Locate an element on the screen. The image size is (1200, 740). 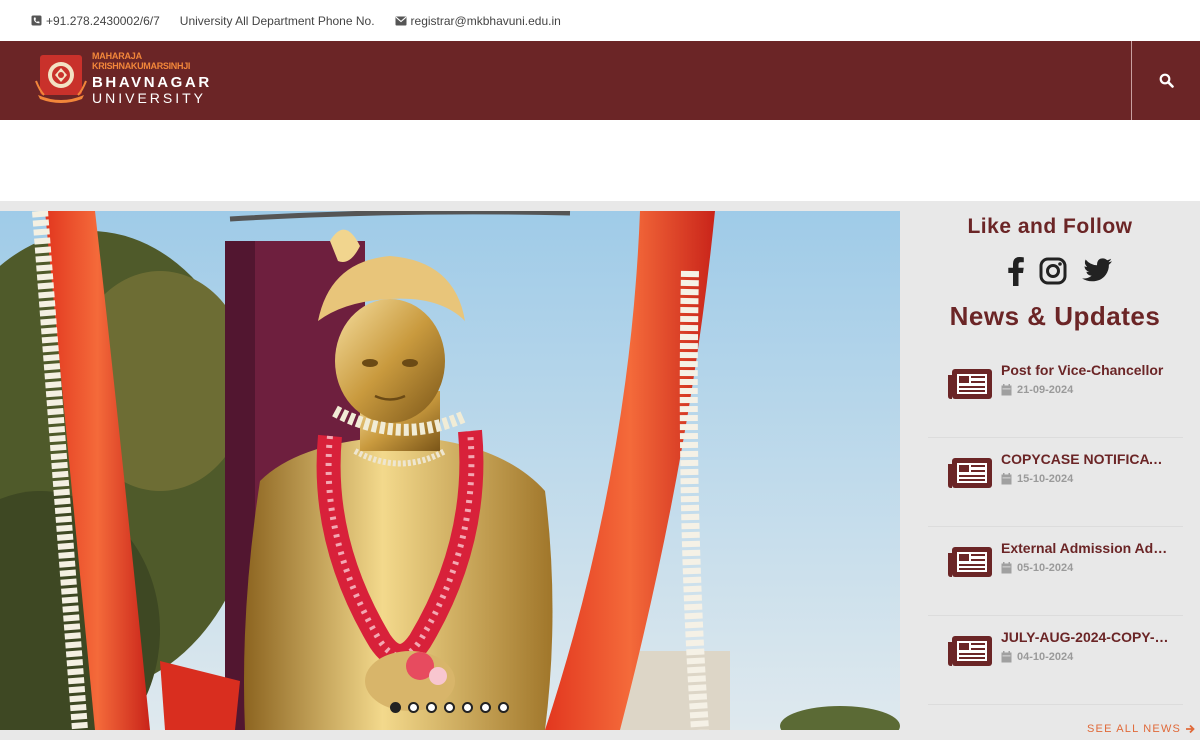
news-item: JULY-AUG-2024-COPY-CASE 04-10-2024 is located at coordinates (1055, 660).